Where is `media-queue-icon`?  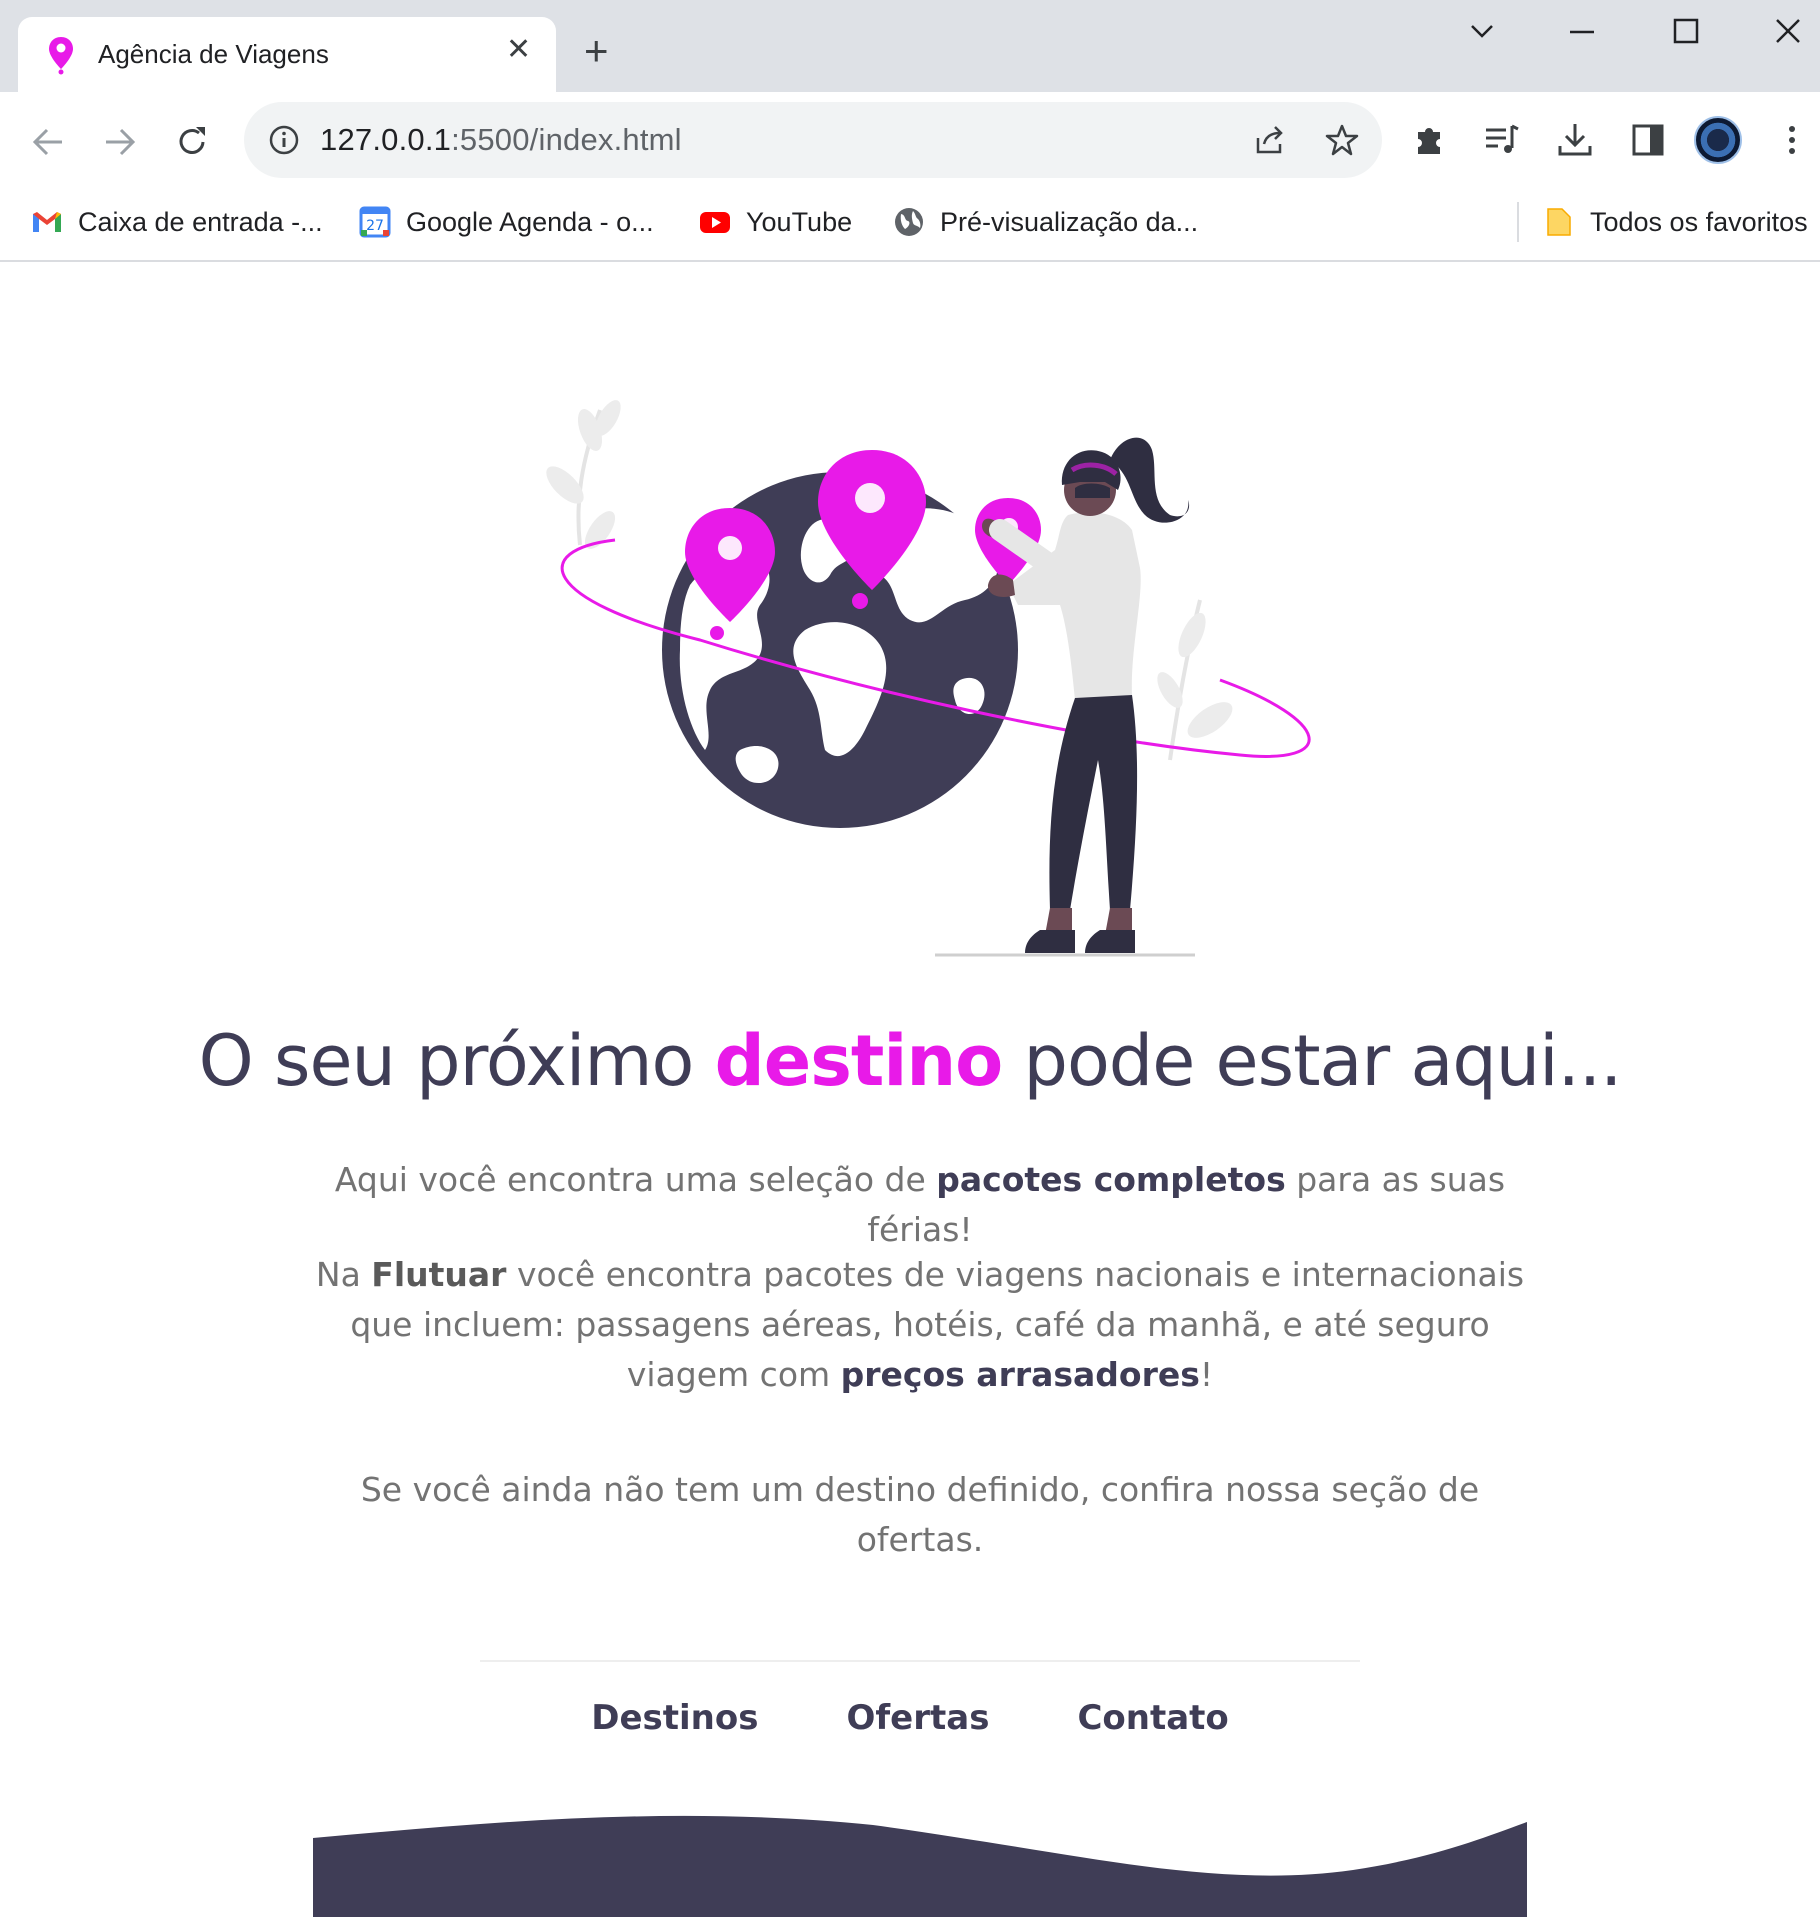 media-queue-icon is located at coordinates (1502, 140).